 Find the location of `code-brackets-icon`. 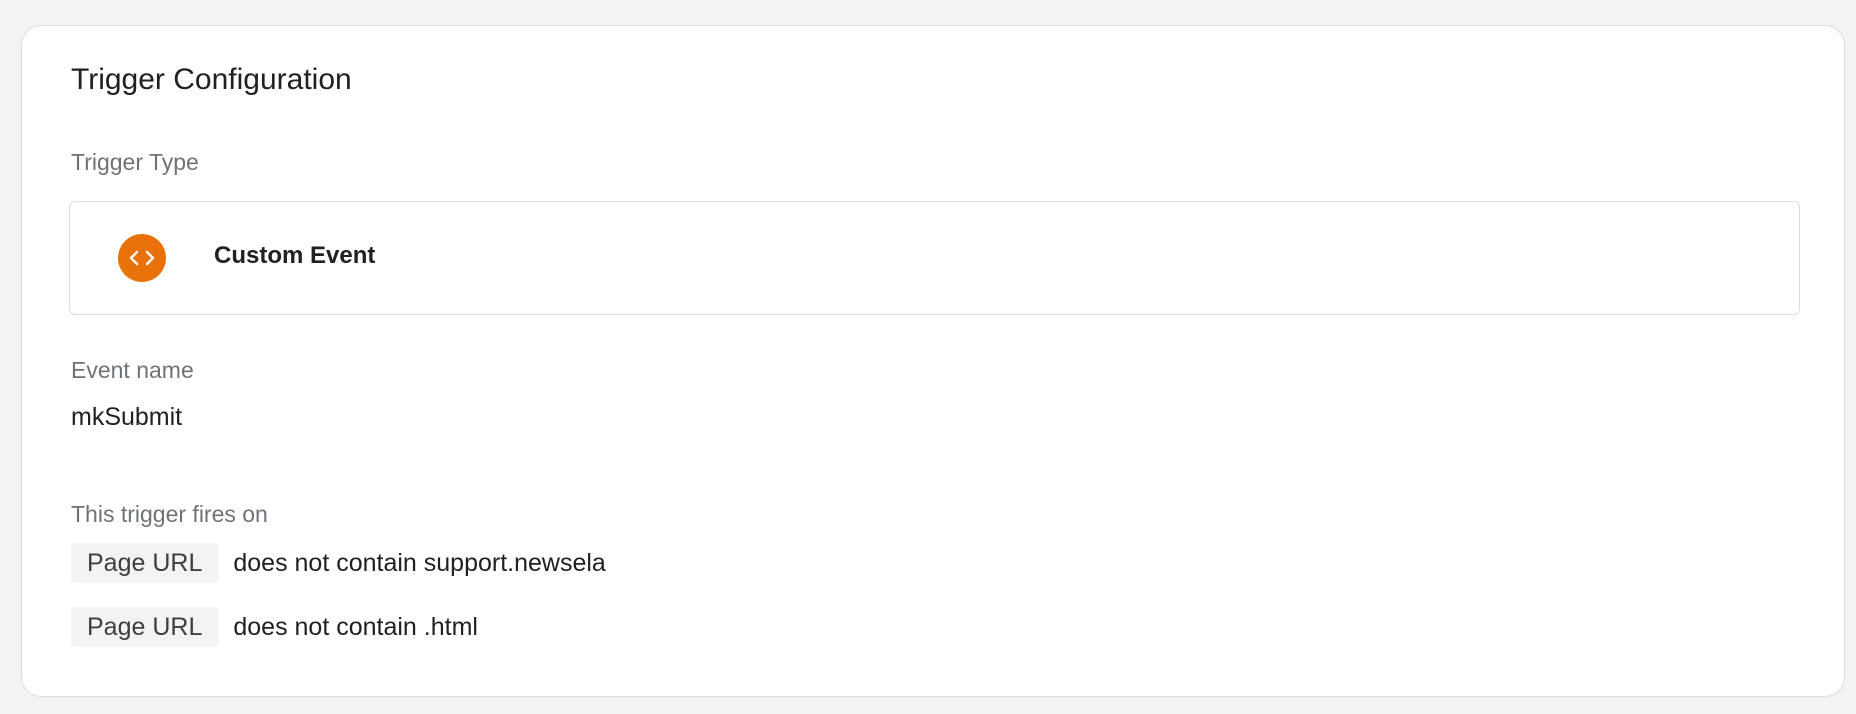

code-brackets-icon is located at coordinates (142, 258).